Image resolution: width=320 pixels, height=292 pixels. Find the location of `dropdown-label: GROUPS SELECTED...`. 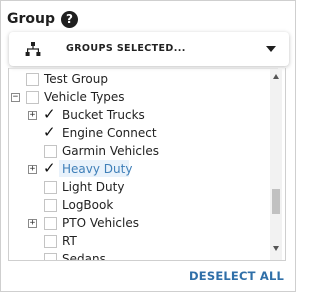

dropdown-label: GROUPS SELECTED... is located at coordinates (126, 48).